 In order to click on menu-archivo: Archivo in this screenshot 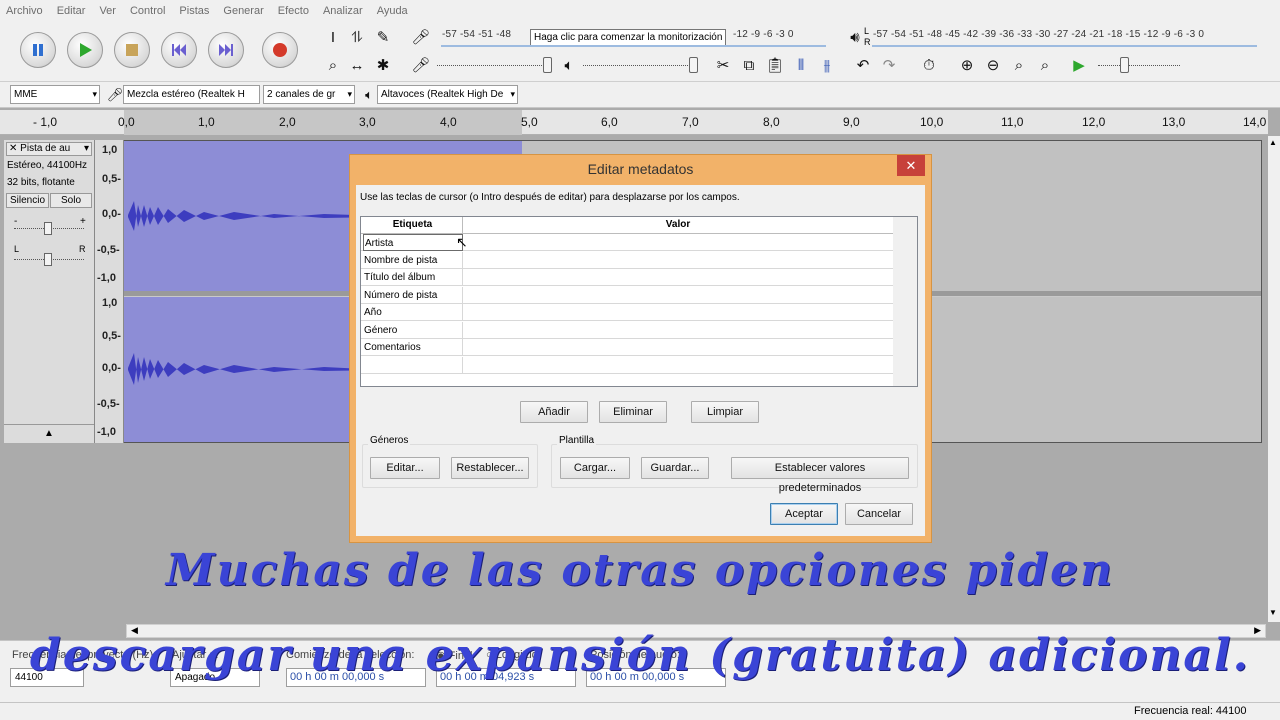, I will do `click(24, 11)`.